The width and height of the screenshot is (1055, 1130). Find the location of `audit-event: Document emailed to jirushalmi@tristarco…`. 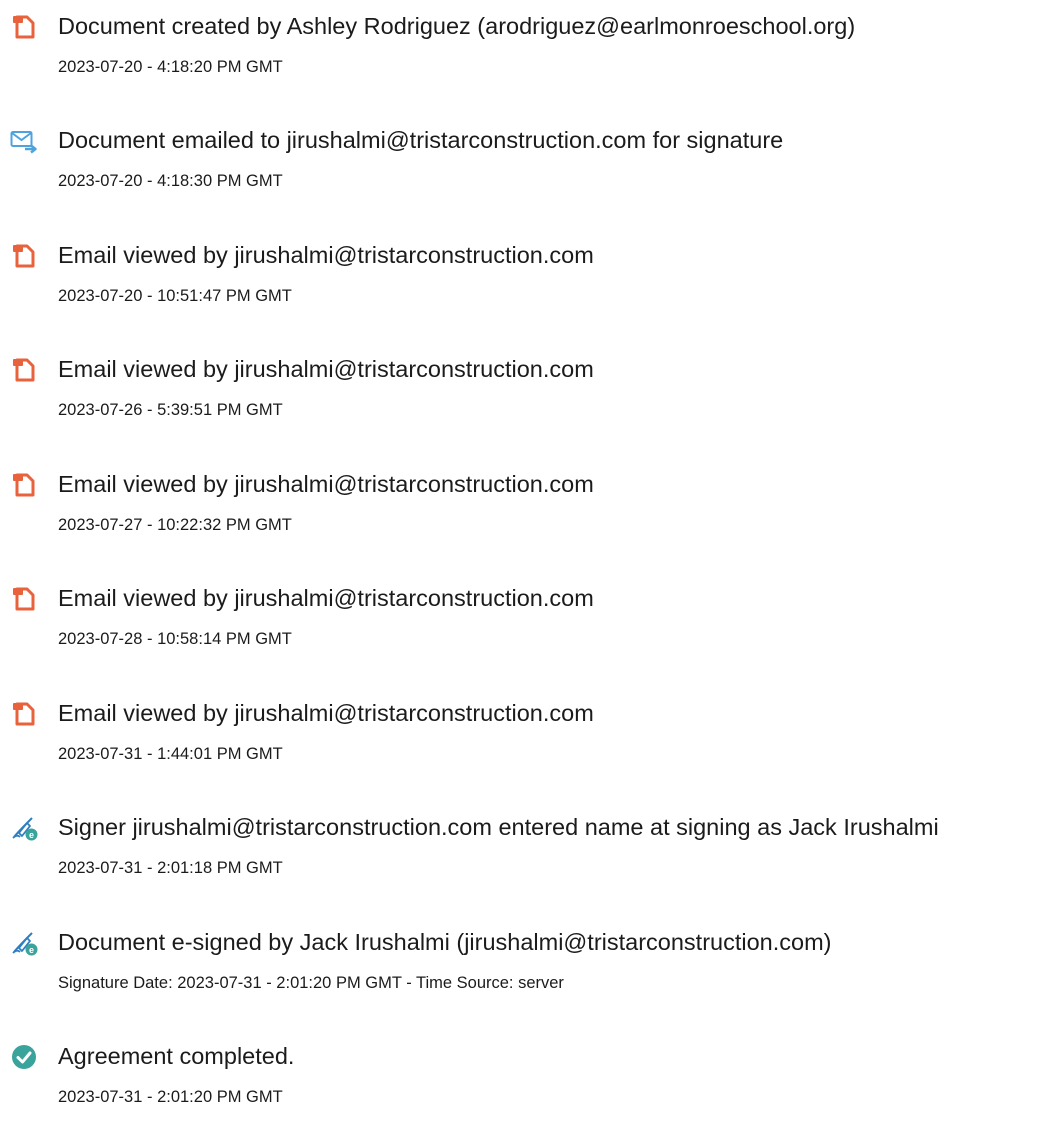

audit-event: Document emailed to jirushalmi@tristarco… is located at coordinates (527, 164).